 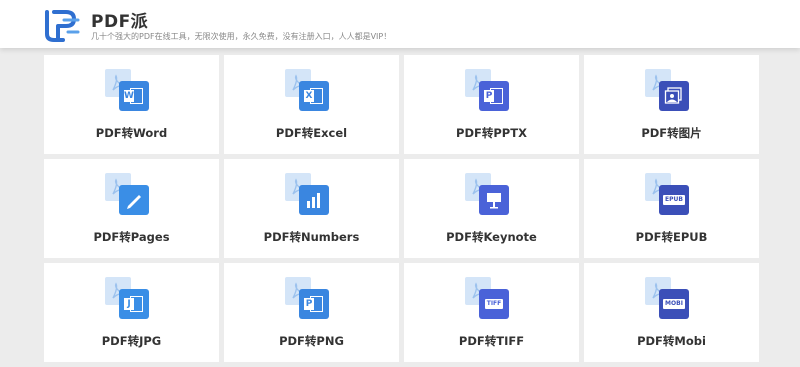 I want to click on word-icon: W, so click(x=134, y=96).